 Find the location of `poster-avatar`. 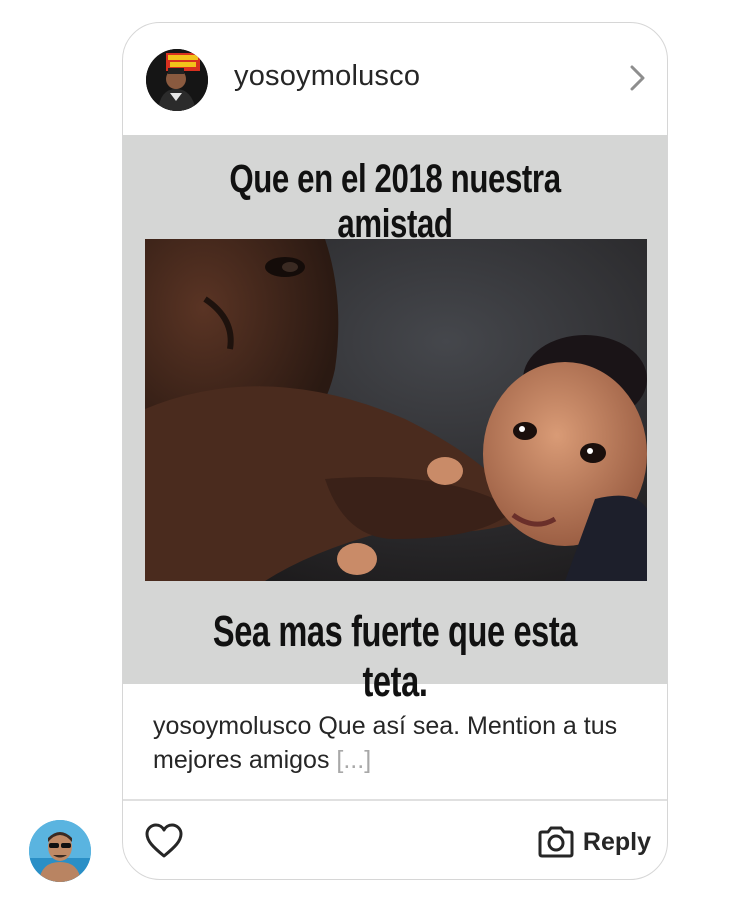

poster-avatar is located at coordinates (177, 80).